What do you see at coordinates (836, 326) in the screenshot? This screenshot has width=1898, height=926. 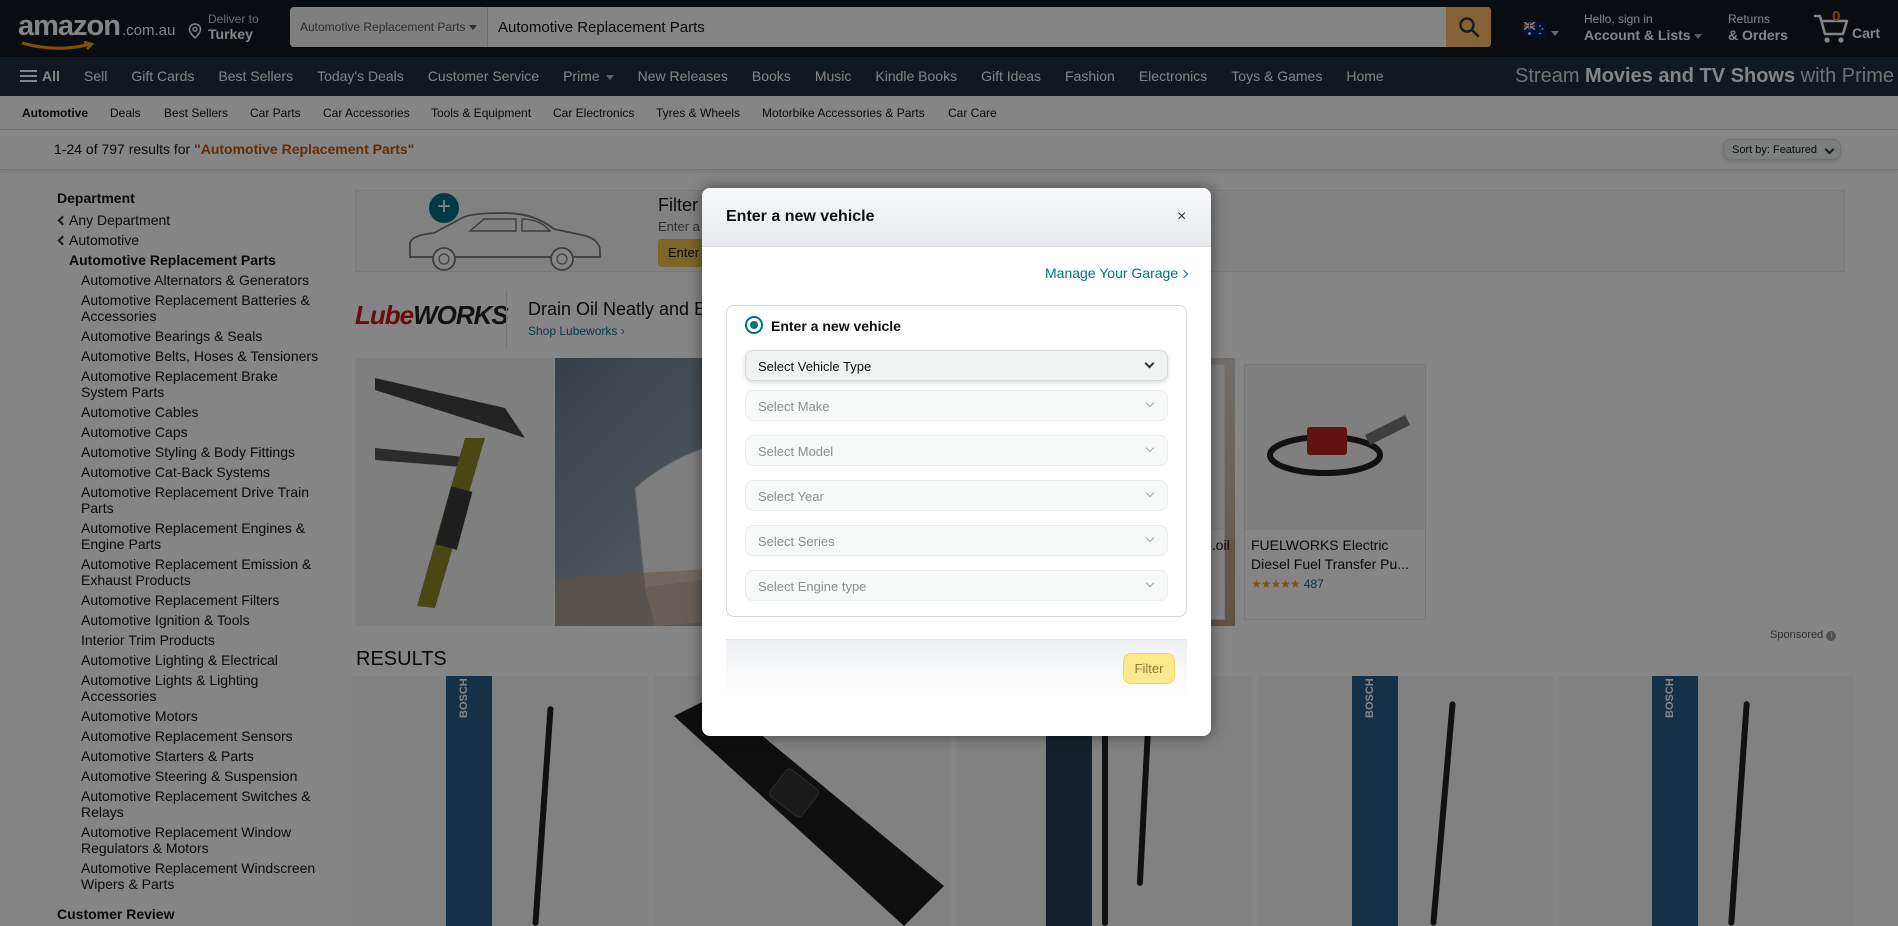 I see `new-vehicle-radio-label: Enter a new vehicle` at bounding box center [836, 326].